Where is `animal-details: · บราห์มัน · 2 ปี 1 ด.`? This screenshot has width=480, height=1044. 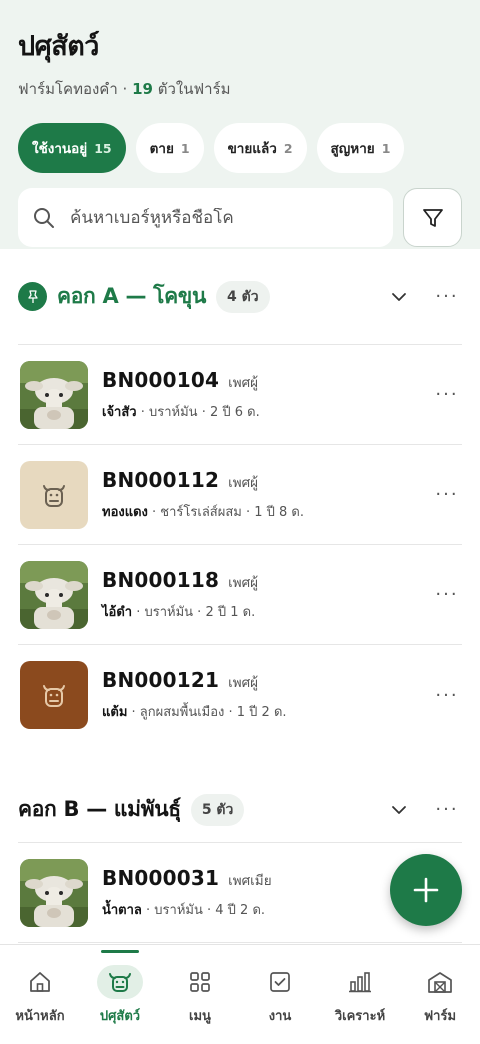
animal-details: · บราห์มัน · 2 ปี 1 ด. is located at coordinates (194, 612).